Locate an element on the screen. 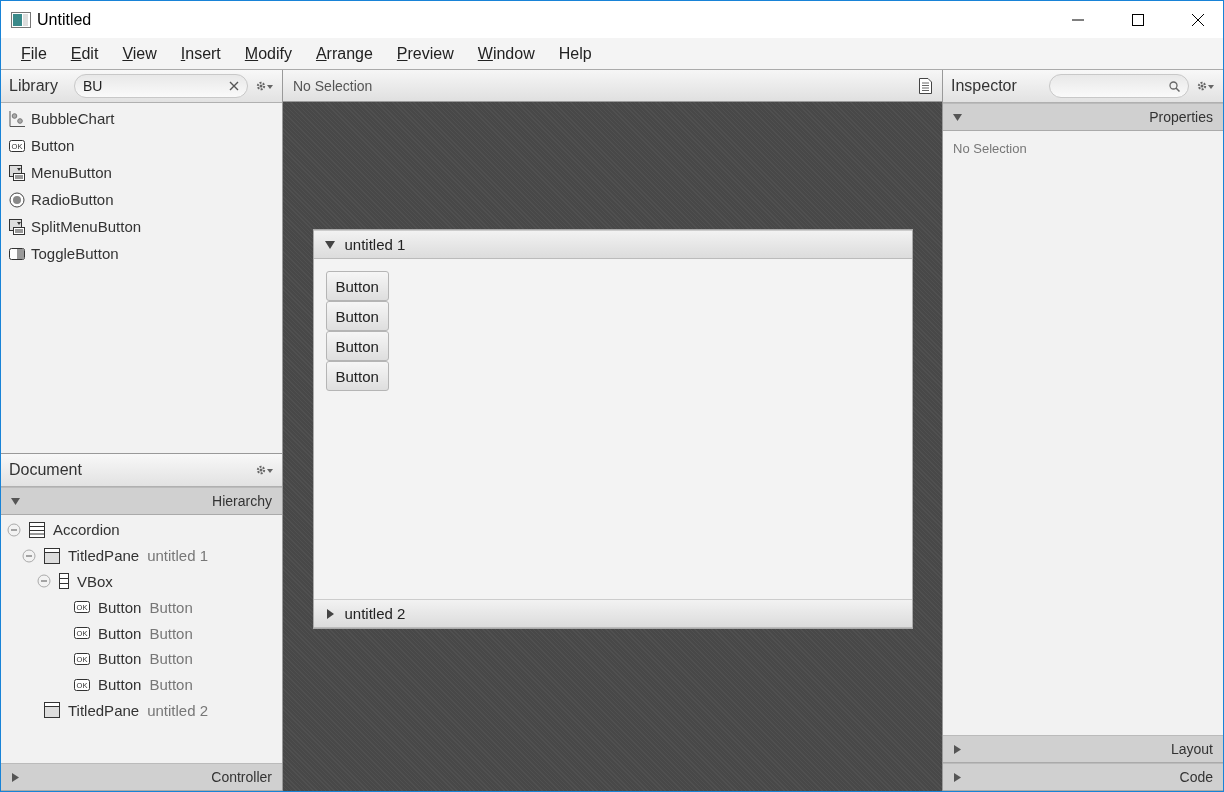  section-header: Layout is located at coordinates (1083, 749).